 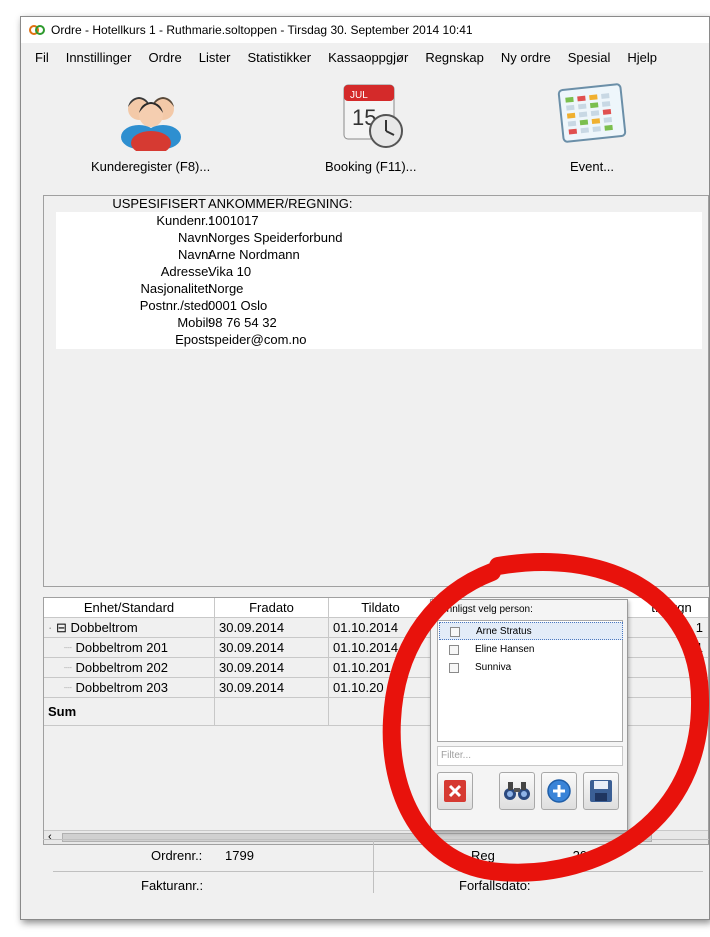 I want to click on person-name: Sunniva, so click(x=493, y=667).